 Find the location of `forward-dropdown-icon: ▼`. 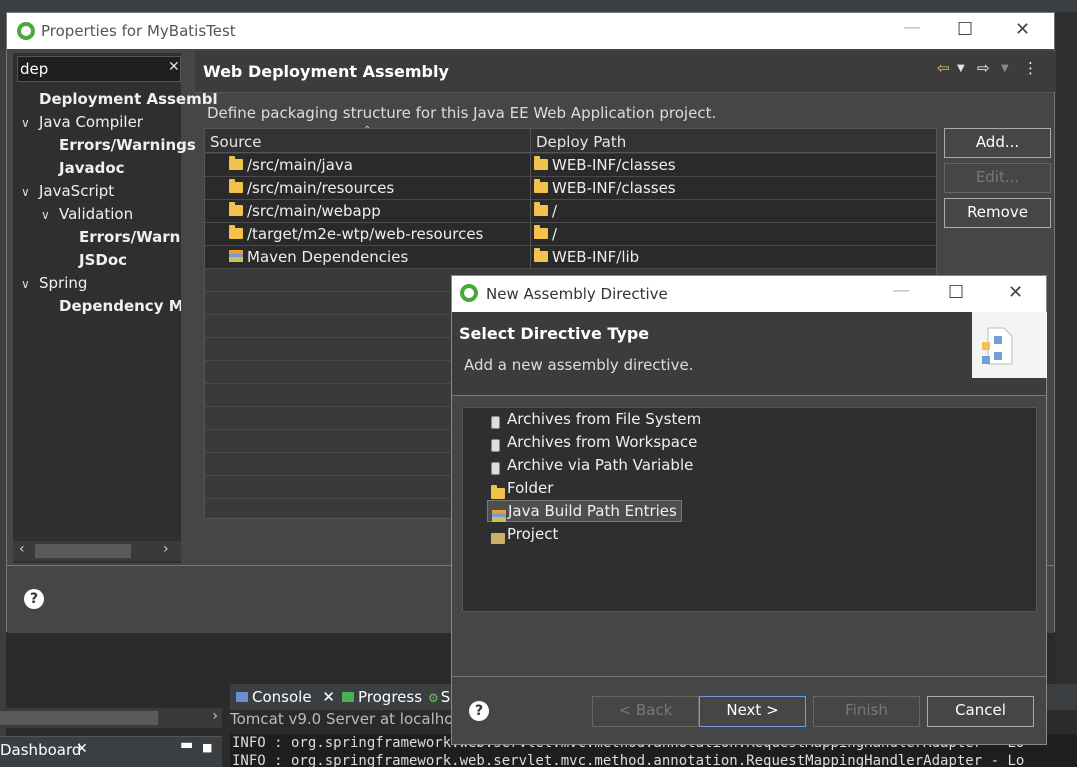

forward-dropdown-icon: ▼ is located at coordinates (1005, 68).